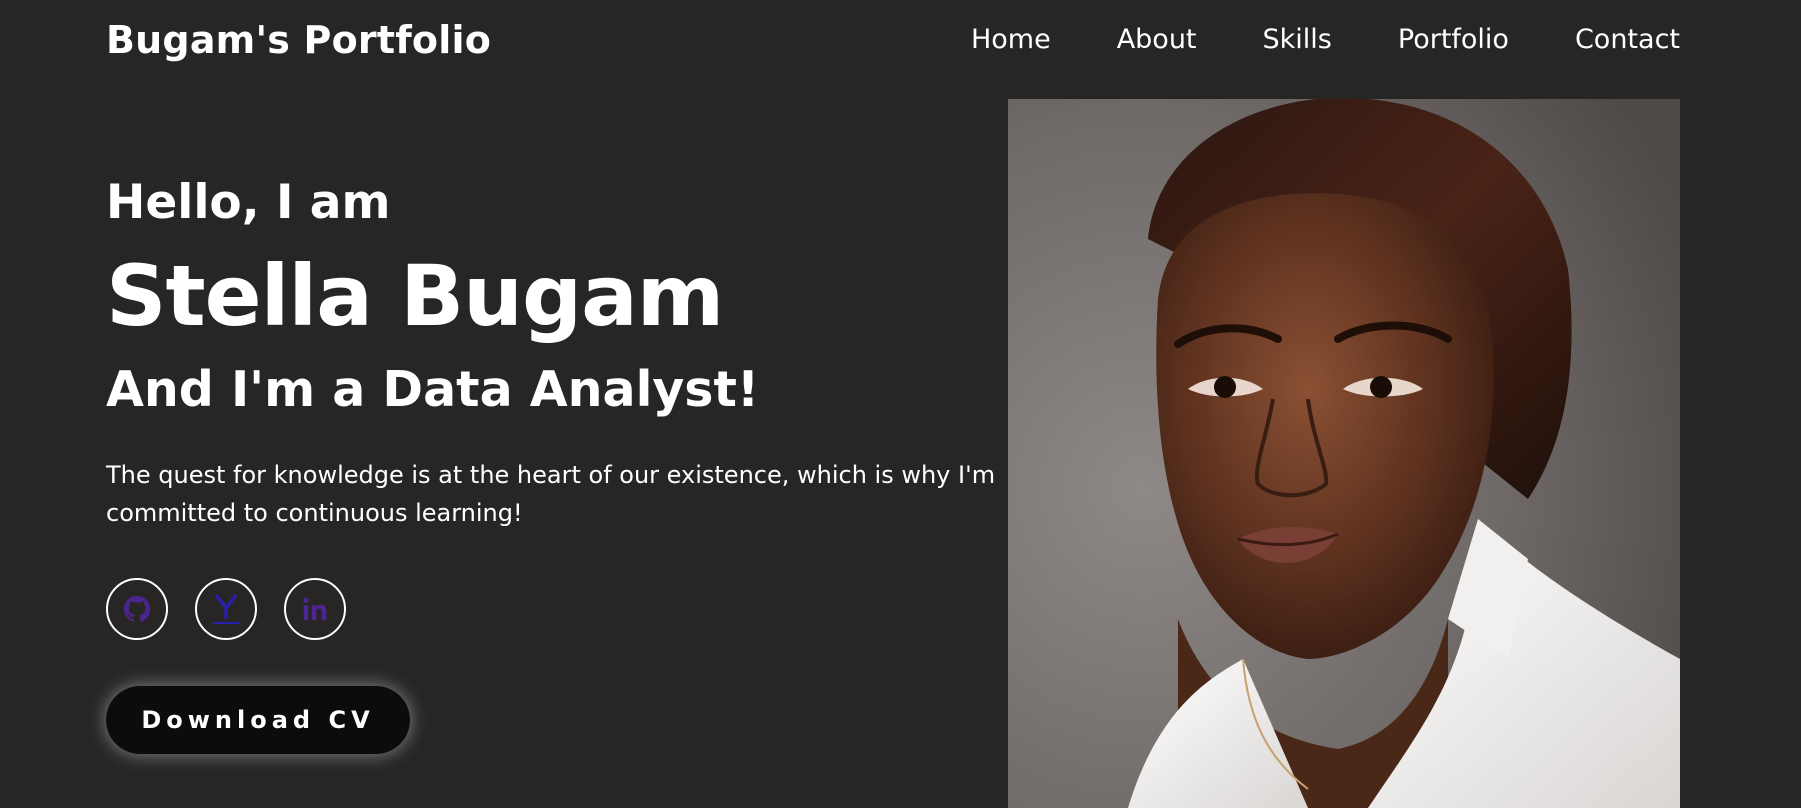  I want to click on greeting-heading: Hello, I am, so click(248, 202).